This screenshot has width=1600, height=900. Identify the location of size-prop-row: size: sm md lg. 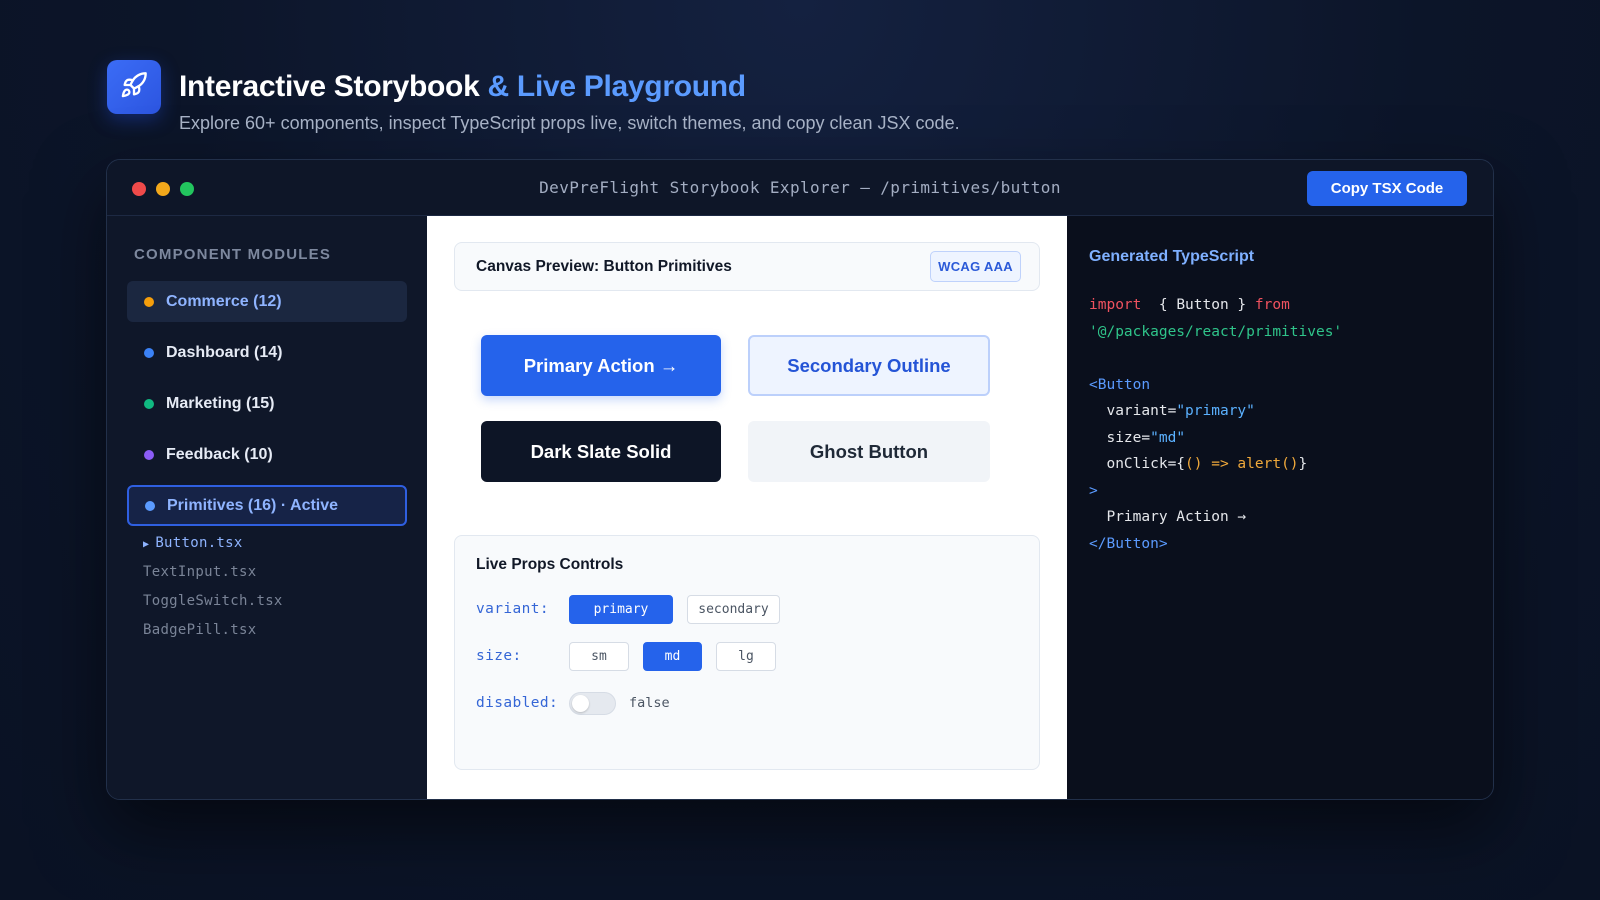
(747, 656).